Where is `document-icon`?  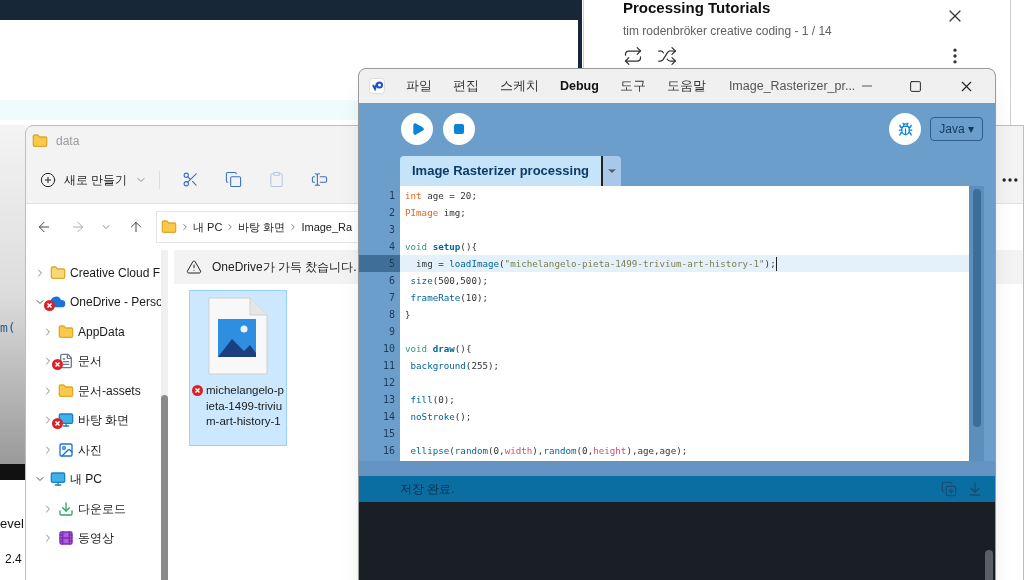
document-icon is located at coordinates (66, 361).